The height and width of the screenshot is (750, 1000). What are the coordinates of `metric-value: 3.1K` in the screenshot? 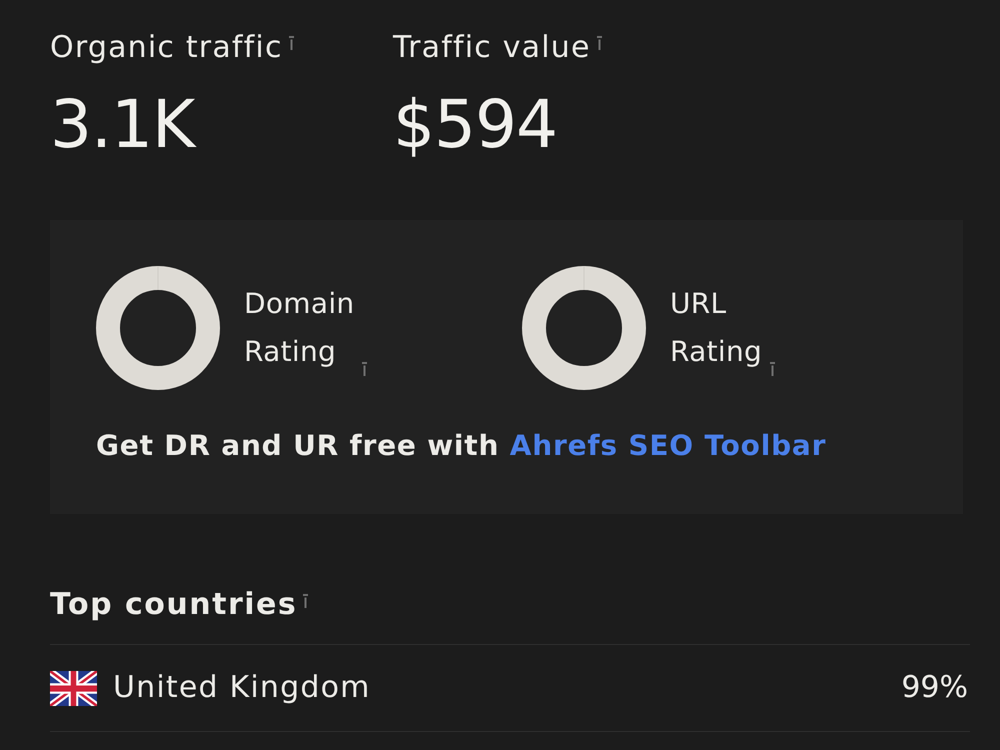 It's located at (124, 125).